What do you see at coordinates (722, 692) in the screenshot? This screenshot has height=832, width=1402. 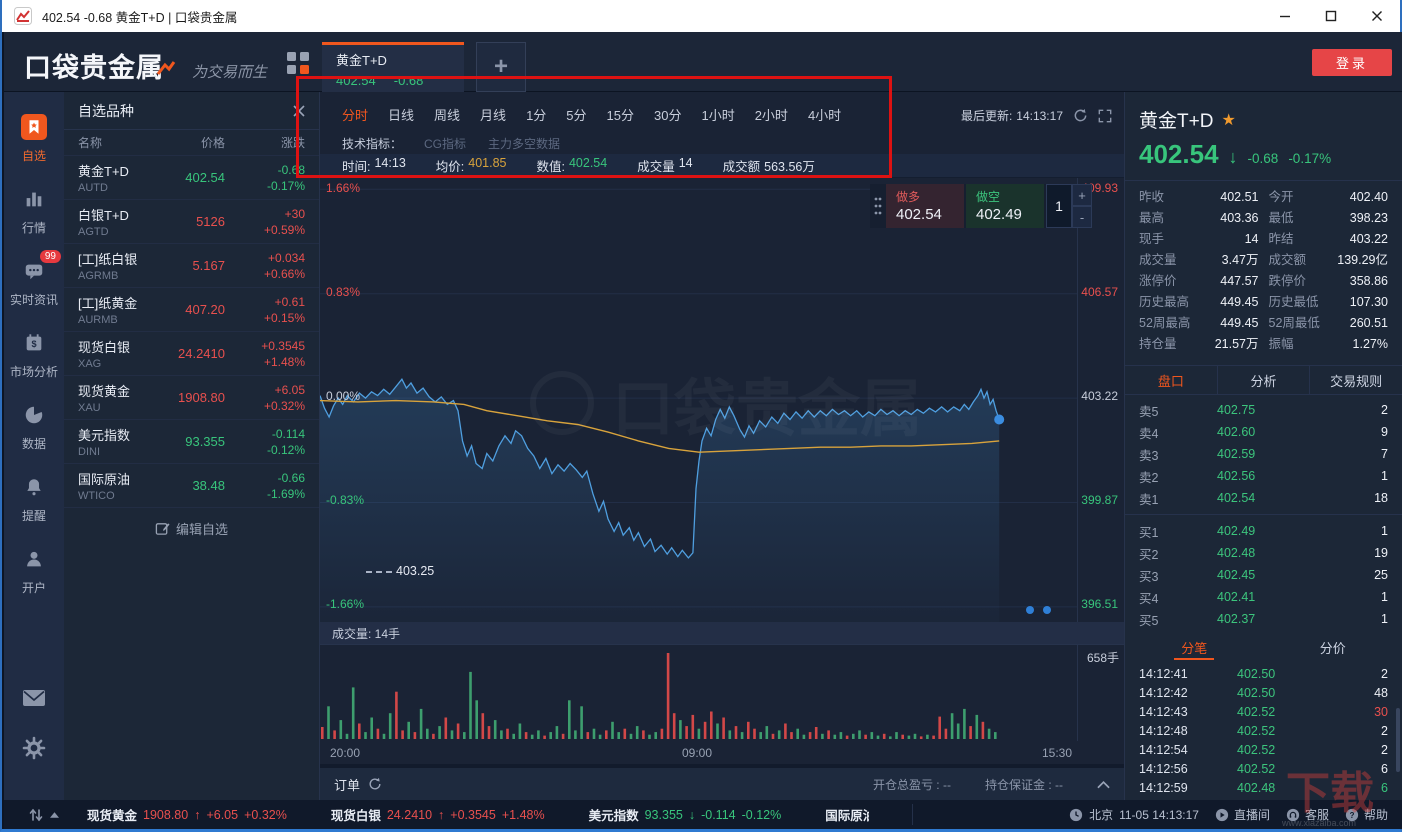 I see `volume-chart: 658手` at bounding box center [722, 692].